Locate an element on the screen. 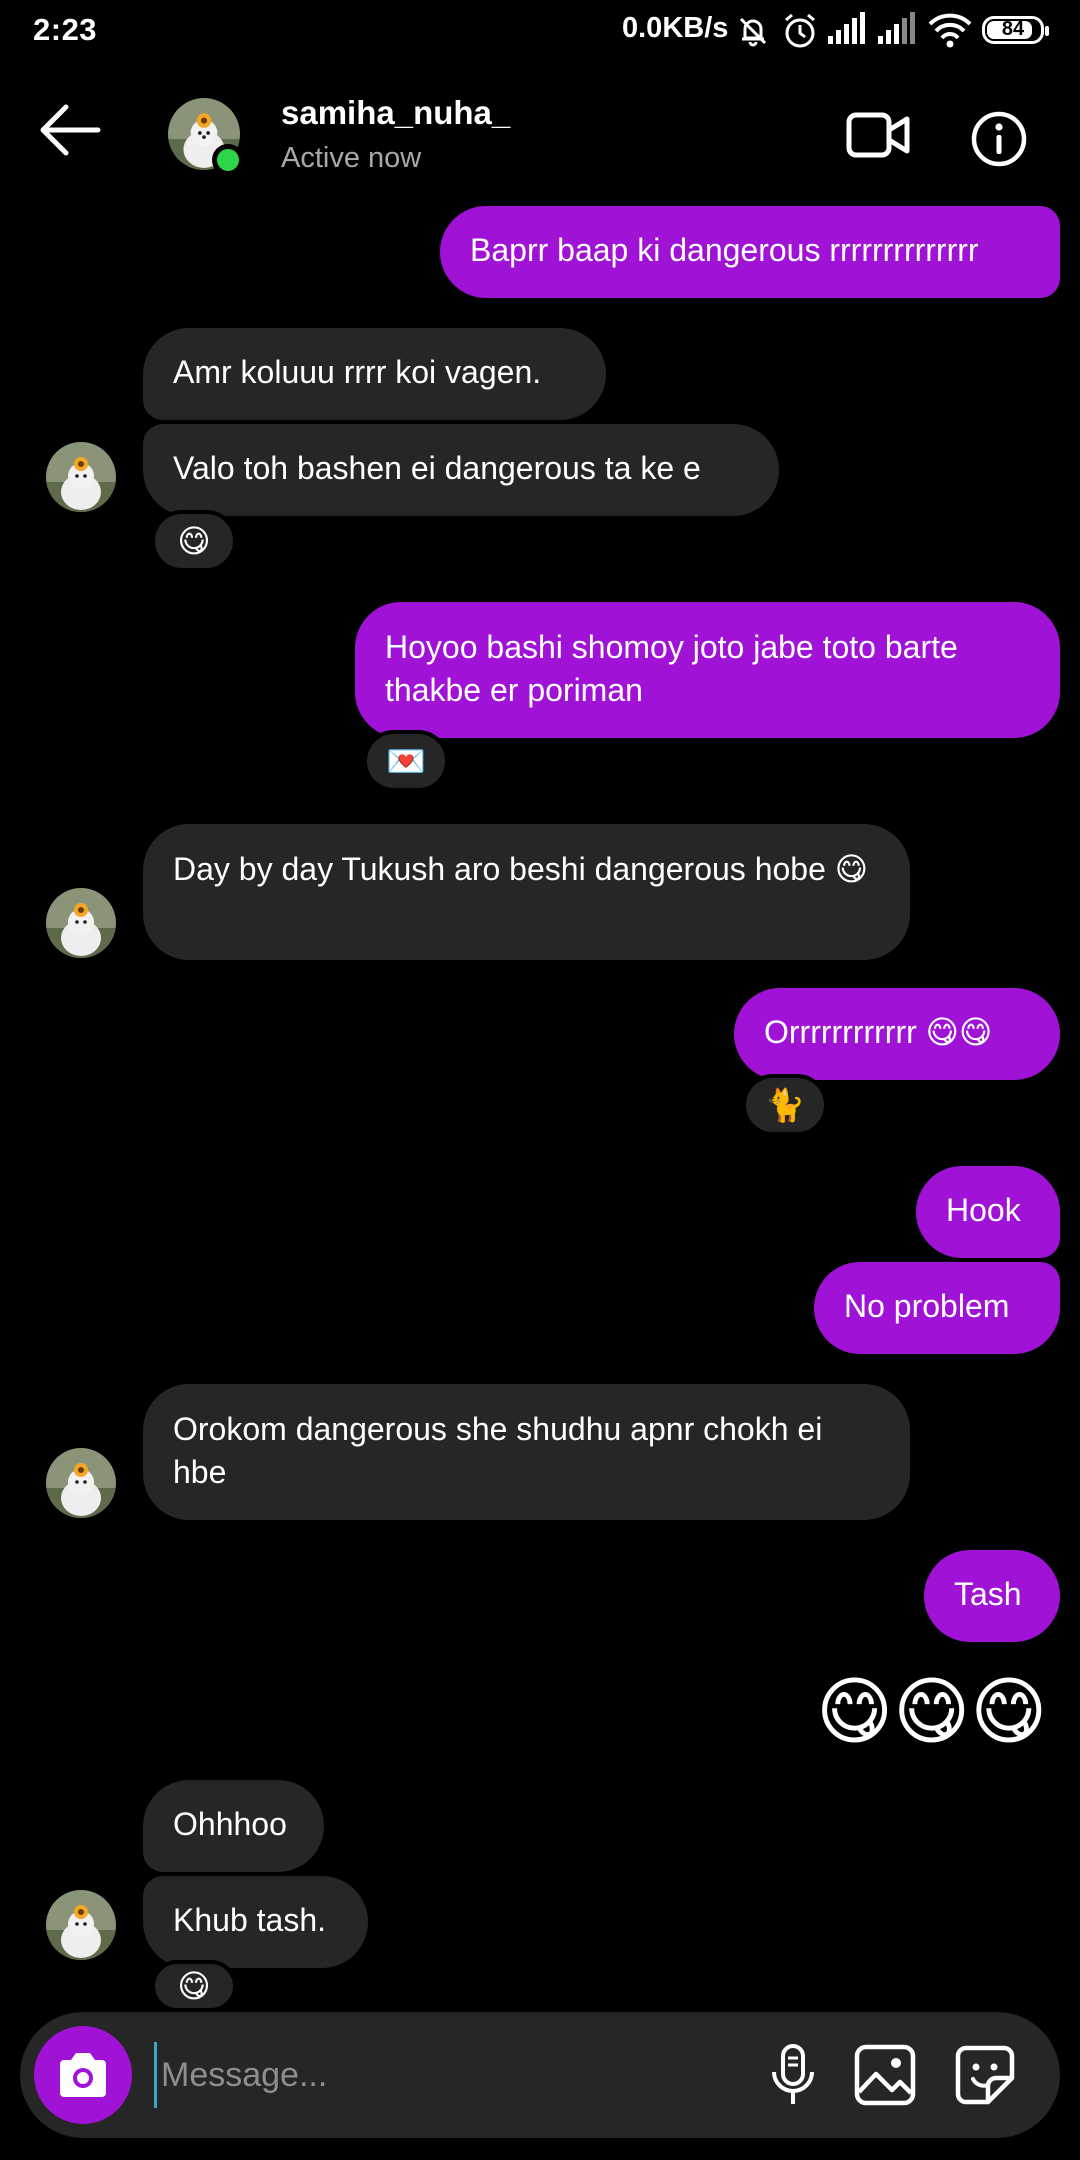 Image resolution: width=1080 pixels, height=2160 pixels. gallery-icon is located at coordinates (885, 2075).